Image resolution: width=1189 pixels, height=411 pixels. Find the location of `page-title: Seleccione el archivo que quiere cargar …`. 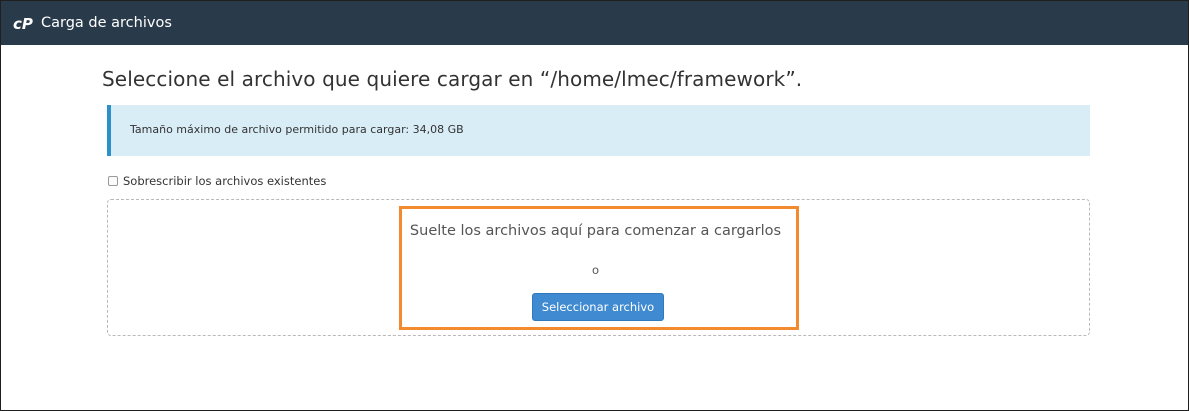

page-title: Seleccione el archivo que quiere cargar … is located at coordinates (452, 79).